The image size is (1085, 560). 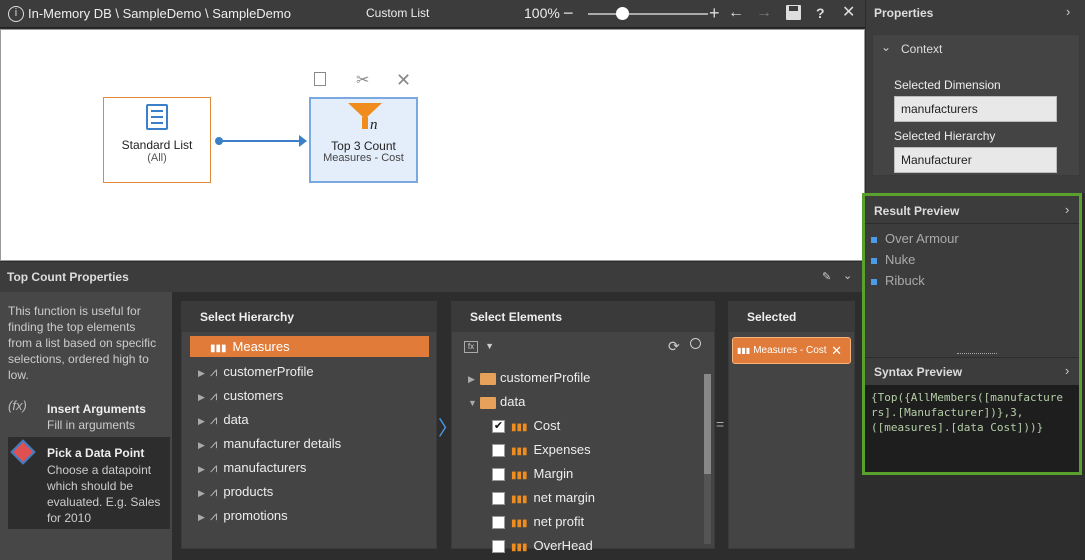 I want to click on zoom-out-icon: −, so click(x=568, y=13).